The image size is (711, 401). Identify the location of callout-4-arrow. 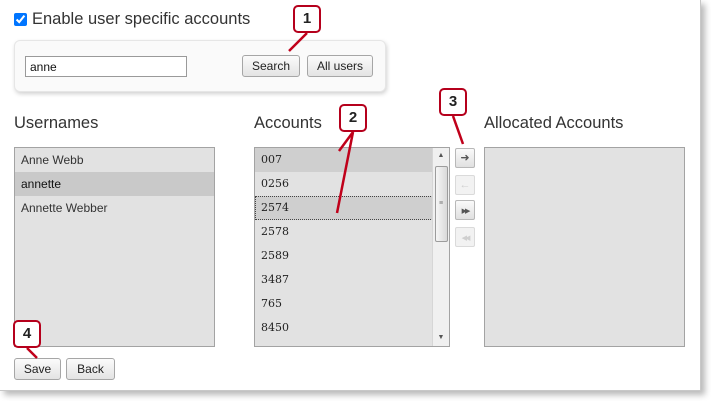
(32, 353).